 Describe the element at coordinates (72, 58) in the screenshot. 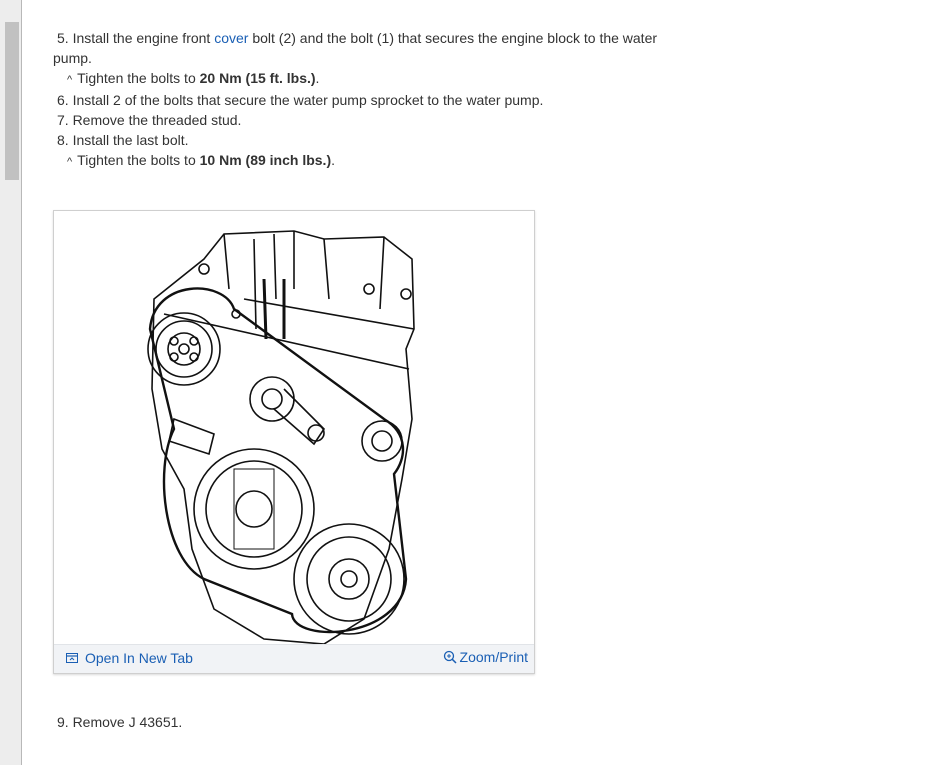

I see `step-5-wrap: pump.` at that location.